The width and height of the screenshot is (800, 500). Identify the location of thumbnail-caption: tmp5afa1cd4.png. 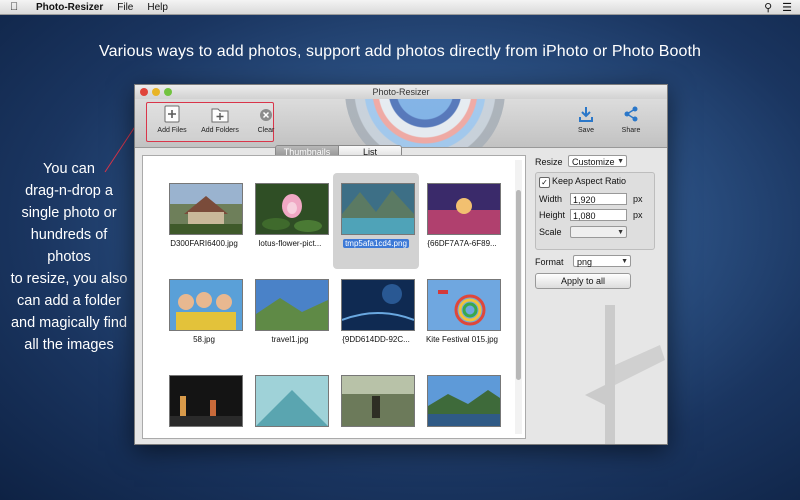
(376, 243).